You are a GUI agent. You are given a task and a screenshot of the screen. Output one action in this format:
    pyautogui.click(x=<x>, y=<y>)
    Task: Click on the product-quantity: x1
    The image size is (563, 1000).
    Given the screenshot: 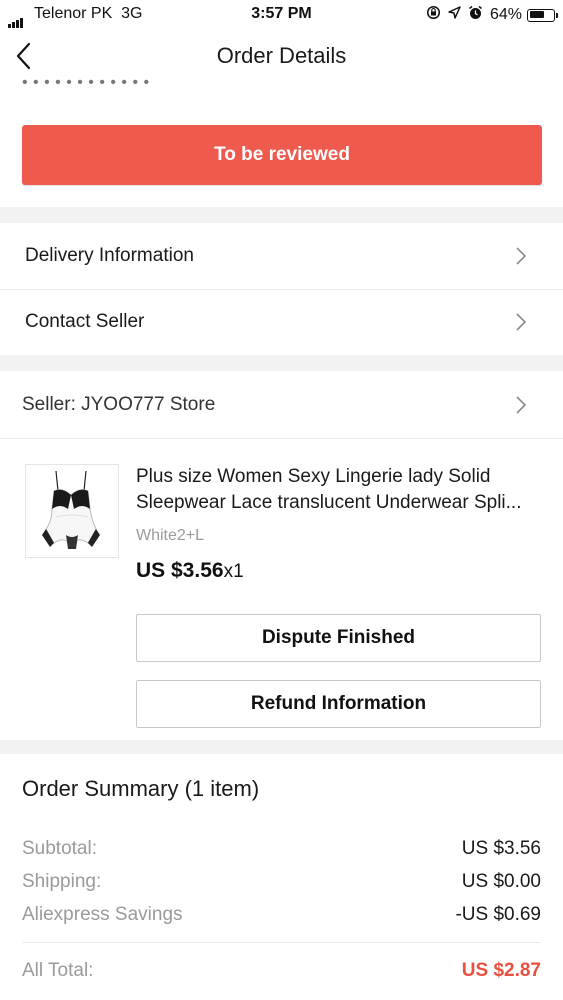 What is the action you would take?
    pyautogui.click(x=233, y=571)
    